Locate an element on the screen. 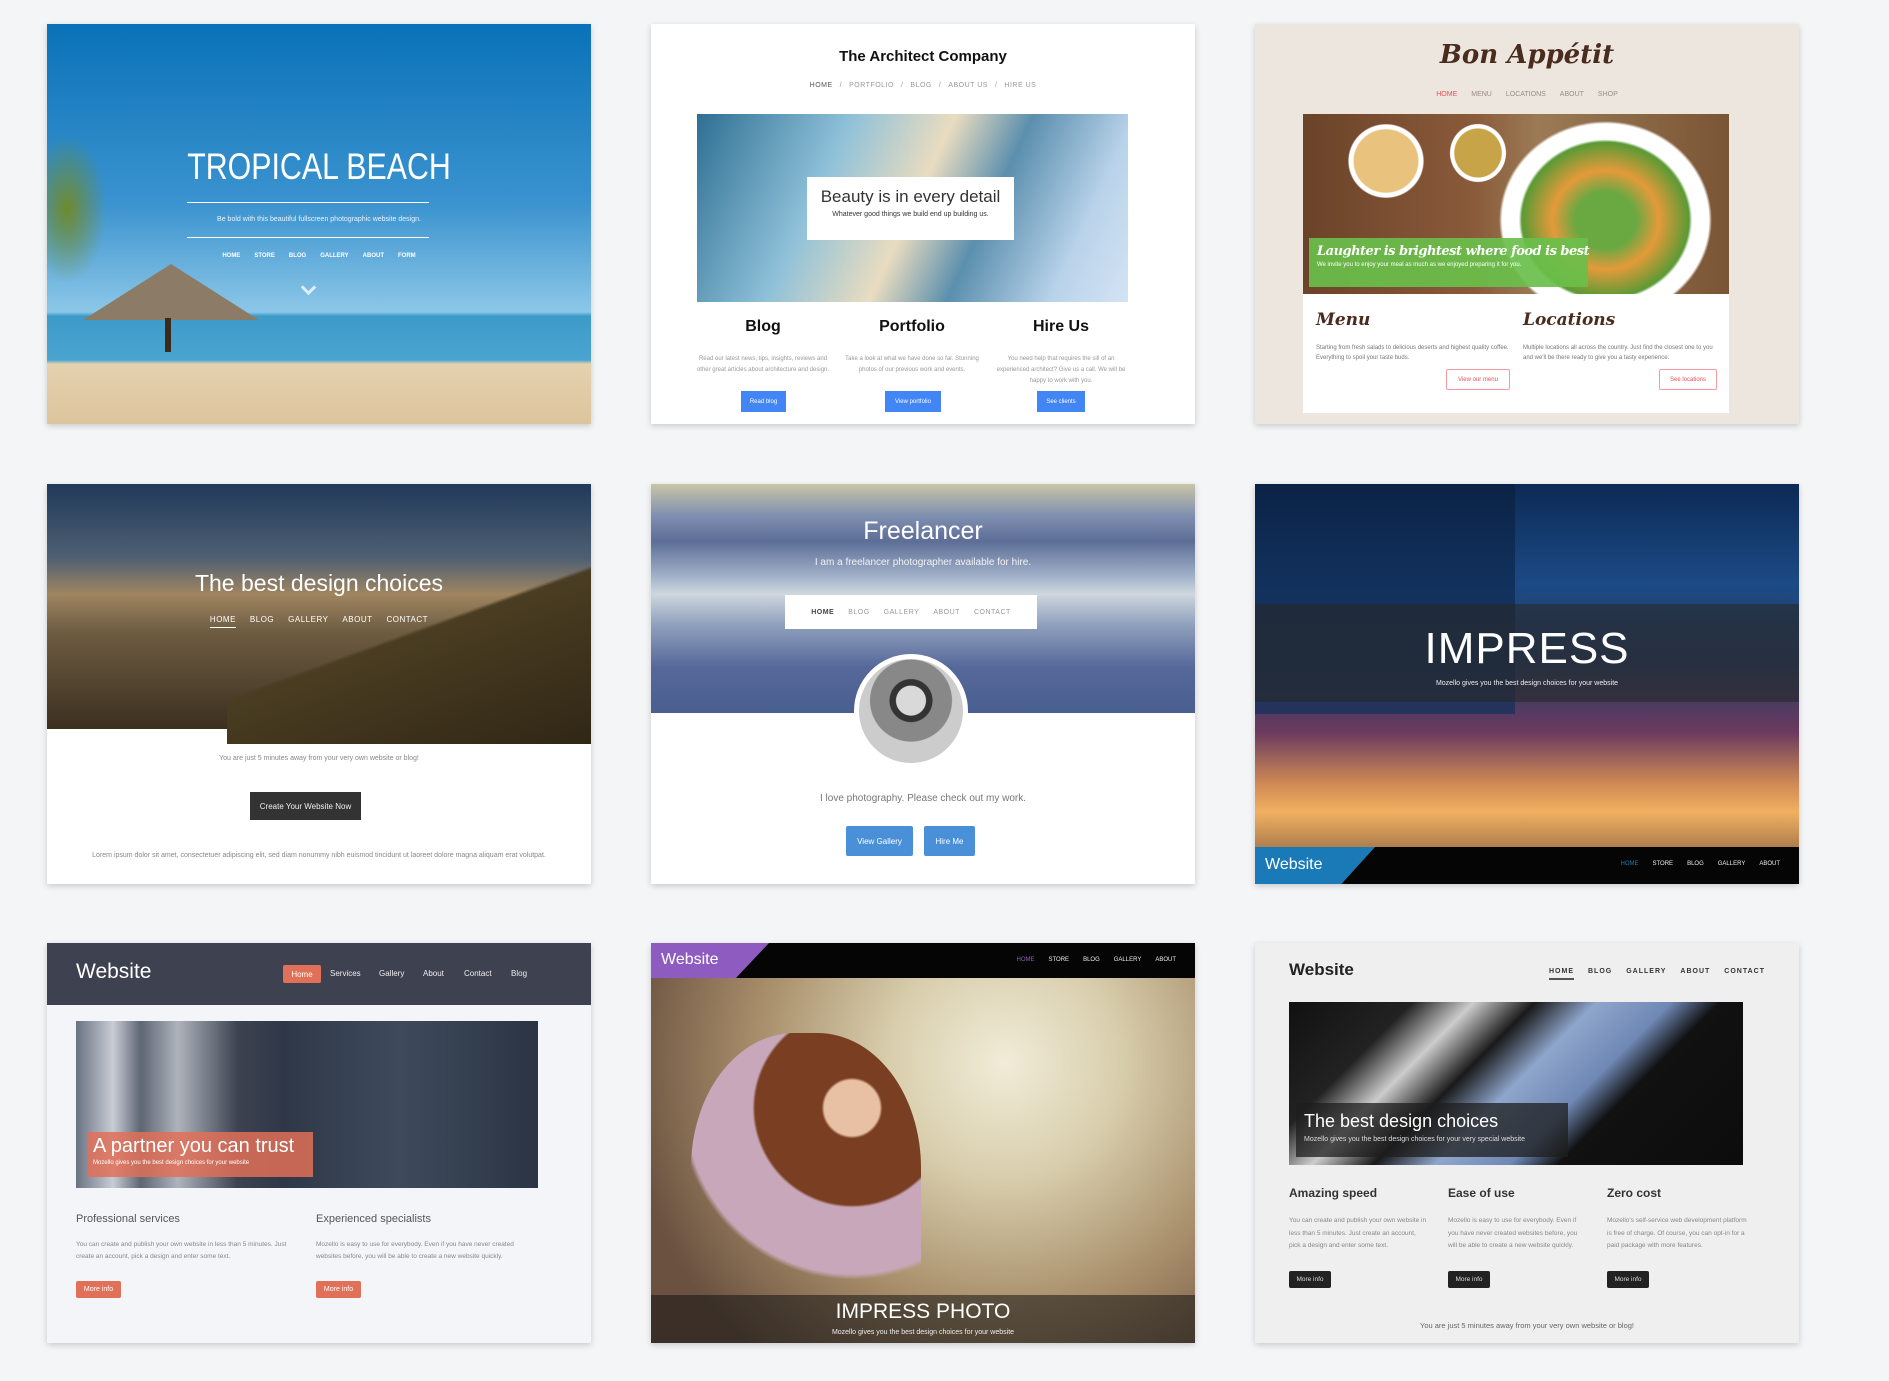 The image size is (1889, 1381). nav-item: FORM is located at coordinates (407, 256).